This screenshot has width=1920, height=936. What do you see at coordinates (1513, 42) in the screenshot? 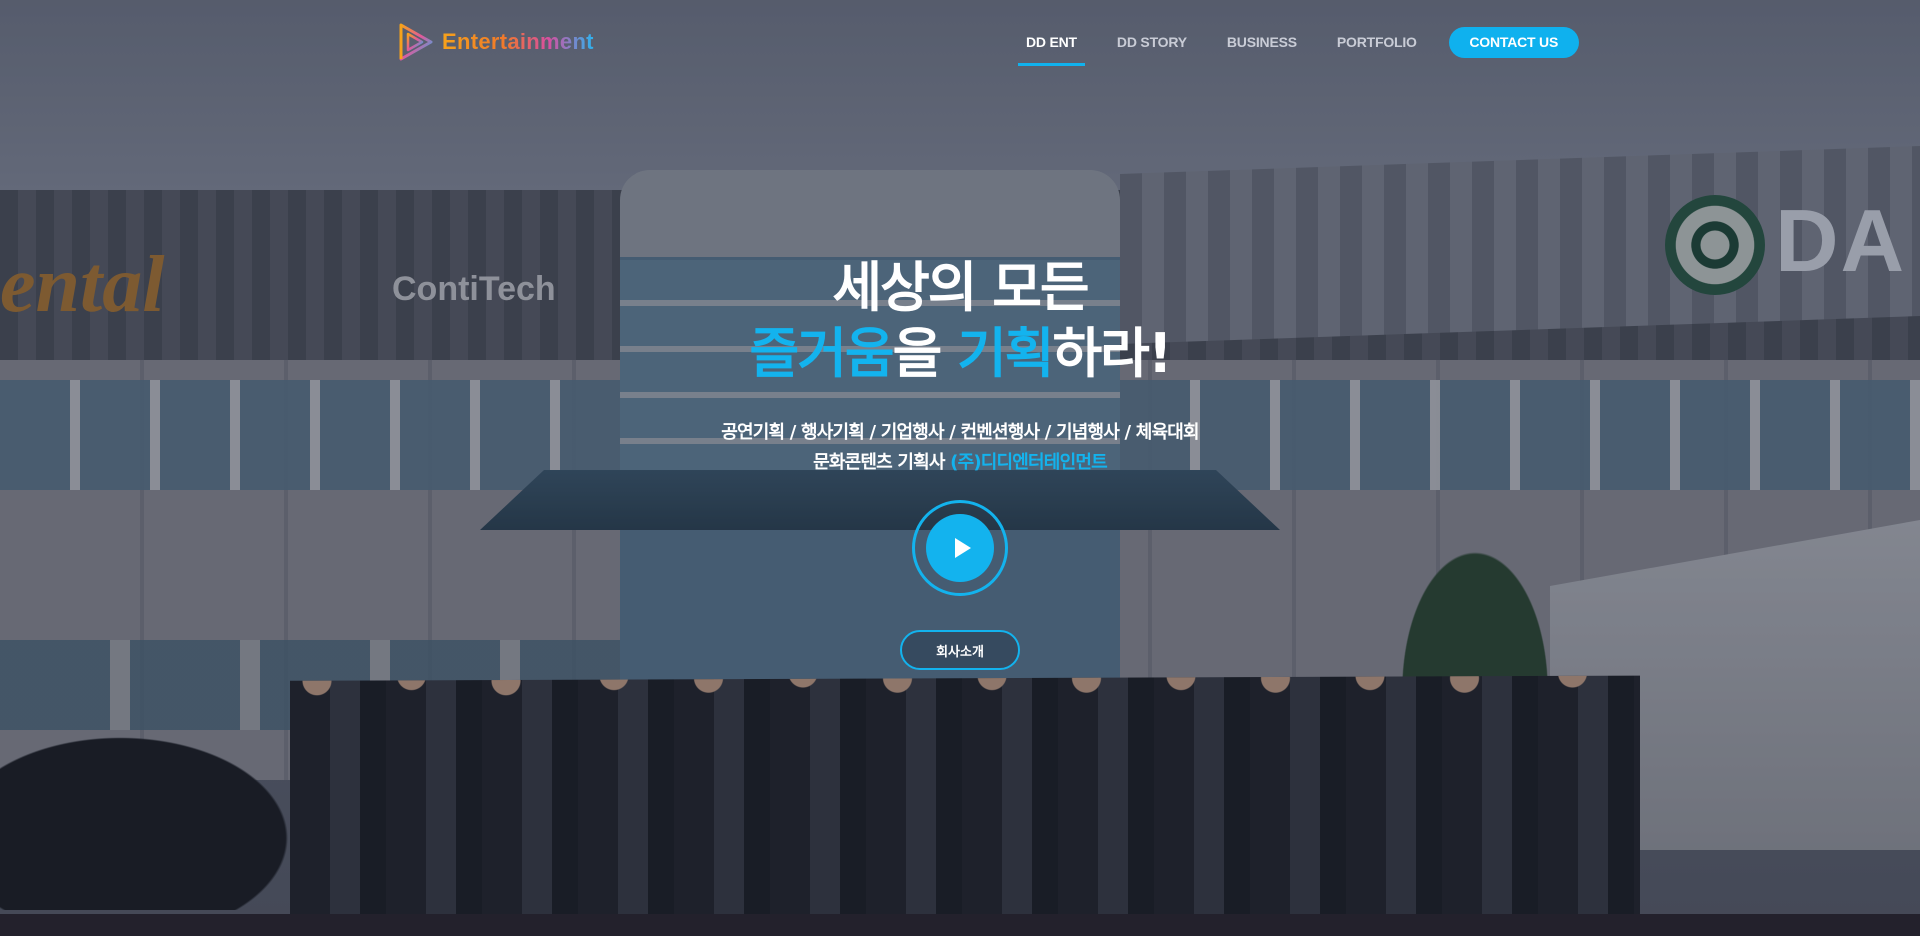
I see `contact-us-button: CONTACT US` at bounding box center [1513, 42].